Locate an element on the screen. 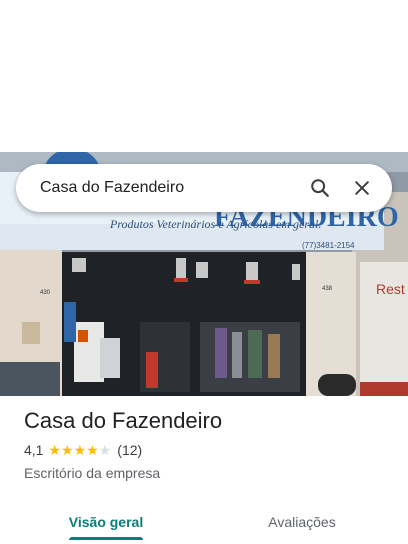 The image size is (408, 544). door-number-right: 438 is located at coordinates (327, 289).